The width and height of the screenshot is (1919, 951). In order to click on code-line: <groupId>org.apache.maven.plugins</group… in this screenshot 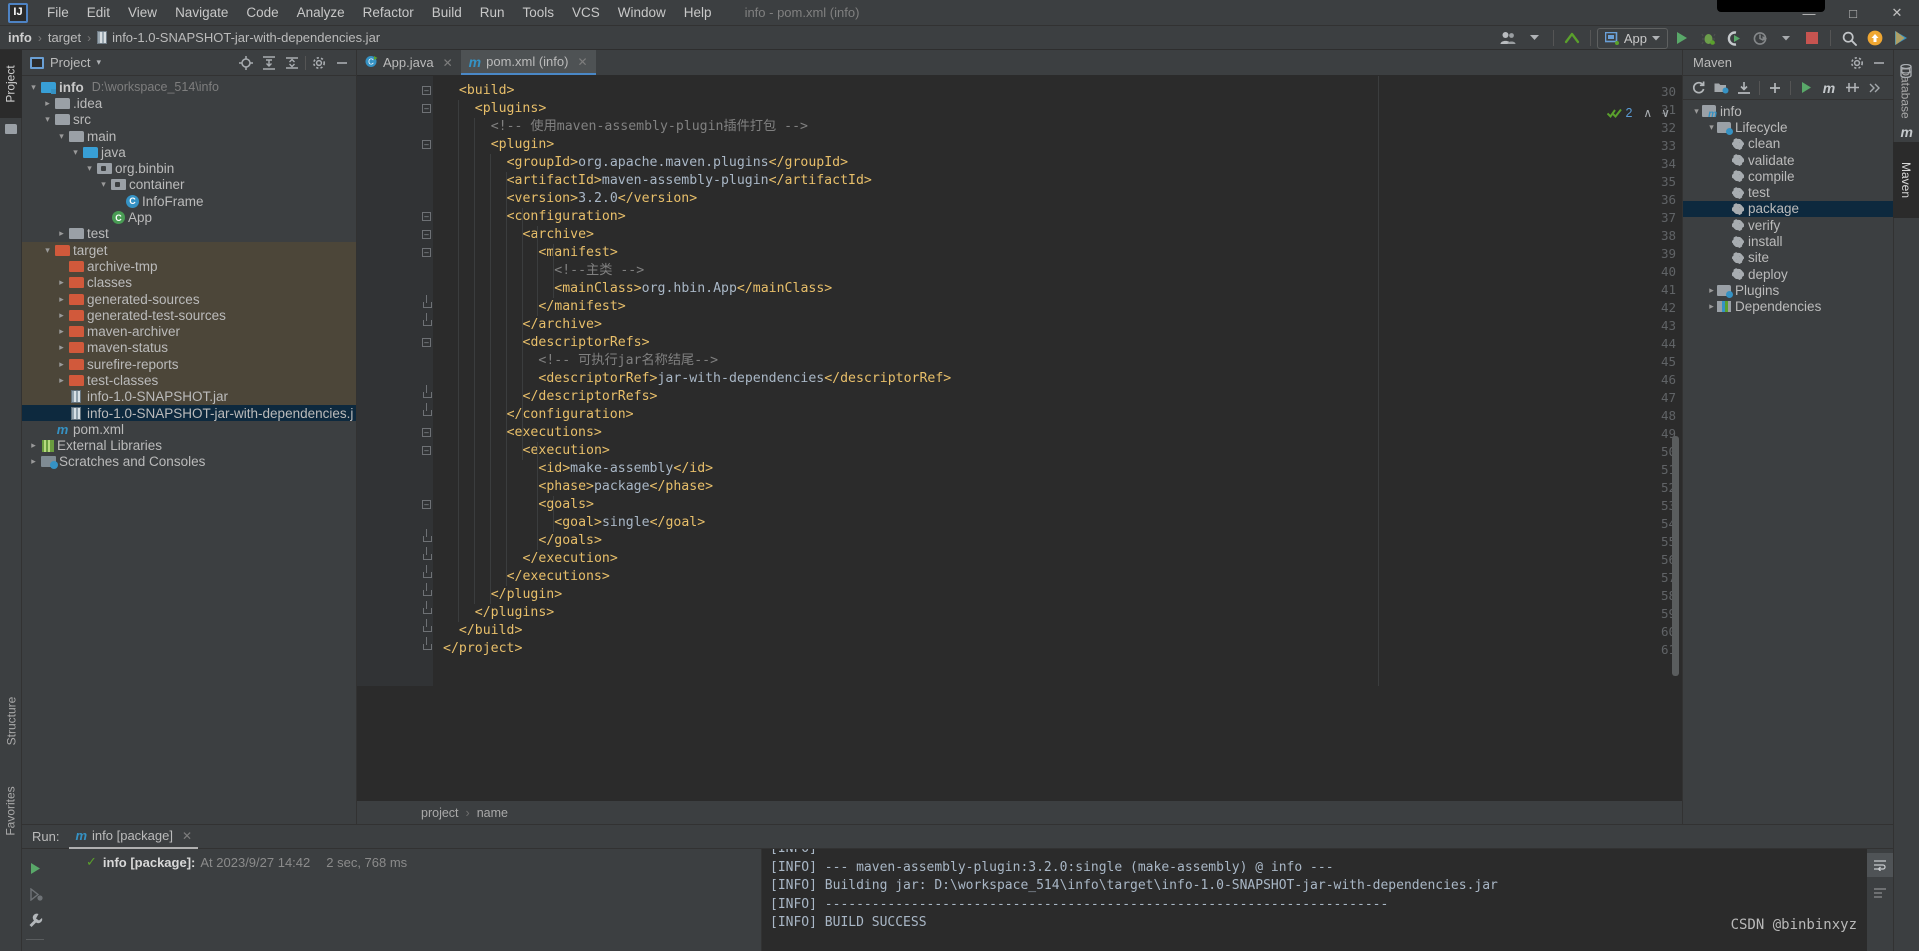, I will do `click(677, 163)`.